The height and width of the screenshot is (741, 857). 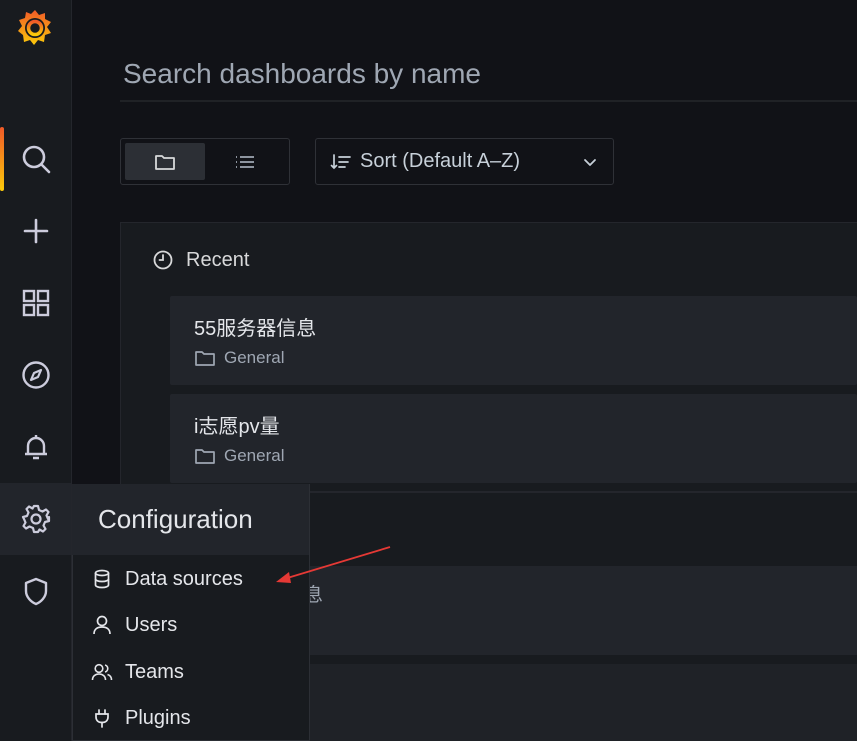 What do you see at coordinates (184, 578) in the screenshot?
I see `menu-item-label: Data sources` at bounding box center [184, 578].